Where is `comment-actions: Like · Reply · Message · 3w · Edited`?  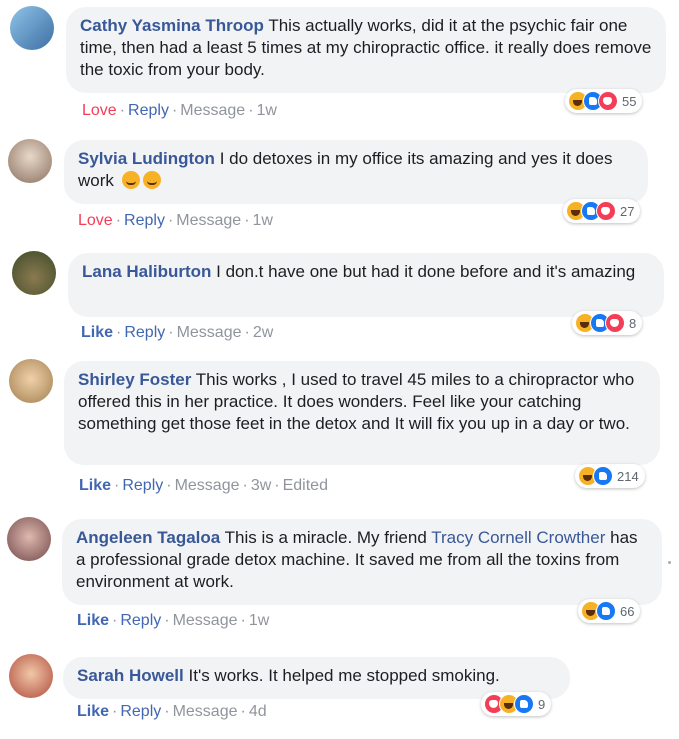
comment-actions: Like · Reply · Message · 3w · Edited is located at coordinates (203, 485).